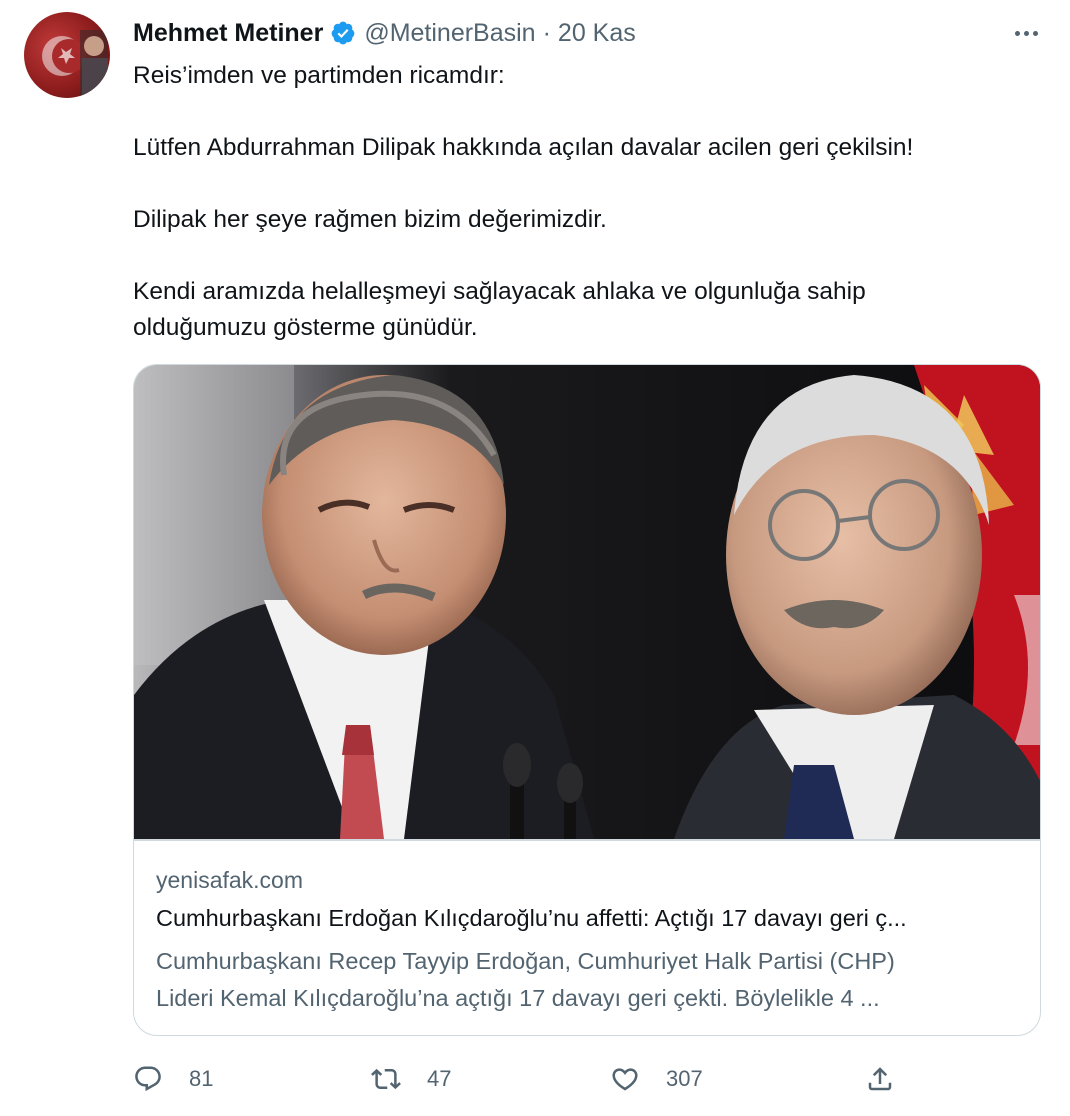 This screenshot has width=1070, height=1116. I want to click on more-options-icon, so click(1026, 33).